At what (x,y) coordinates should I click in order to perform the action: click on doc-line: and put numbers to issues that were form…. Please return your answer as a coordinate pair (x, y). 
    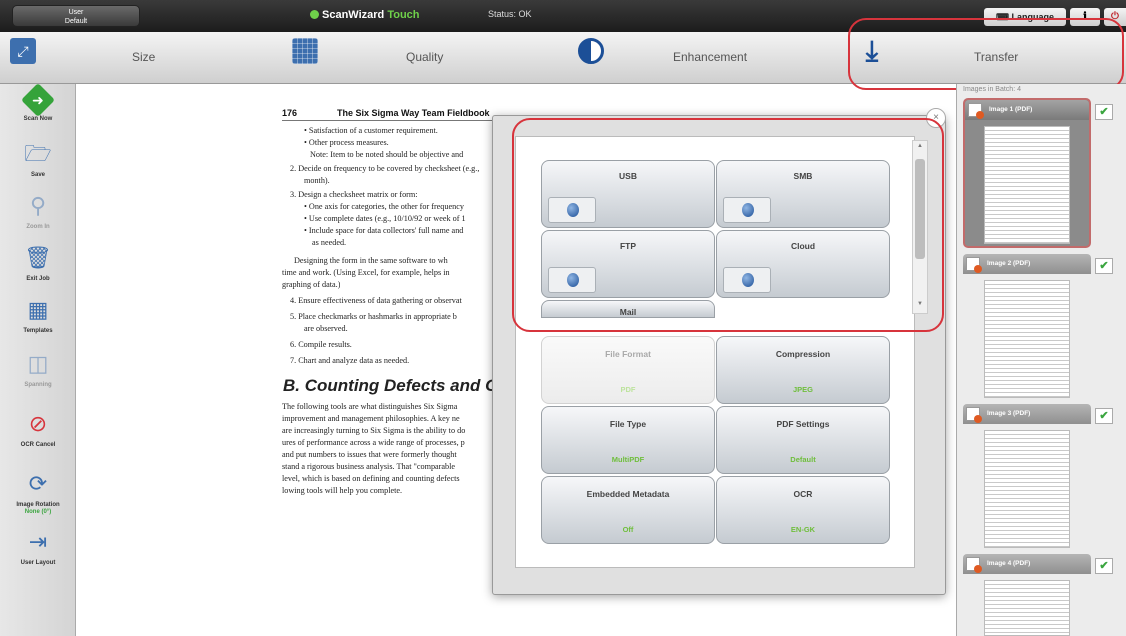
    Looking at the image, I should click on (369, 454).